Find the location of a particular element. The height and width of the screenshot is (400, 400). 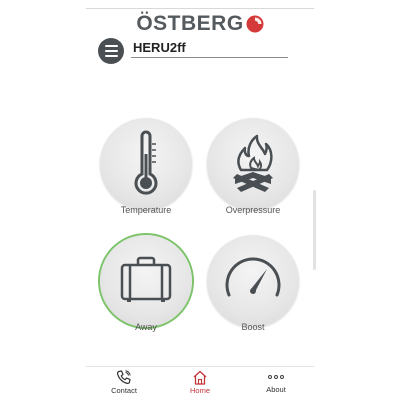

thermometer-icon is located at coordinates (146, 162).